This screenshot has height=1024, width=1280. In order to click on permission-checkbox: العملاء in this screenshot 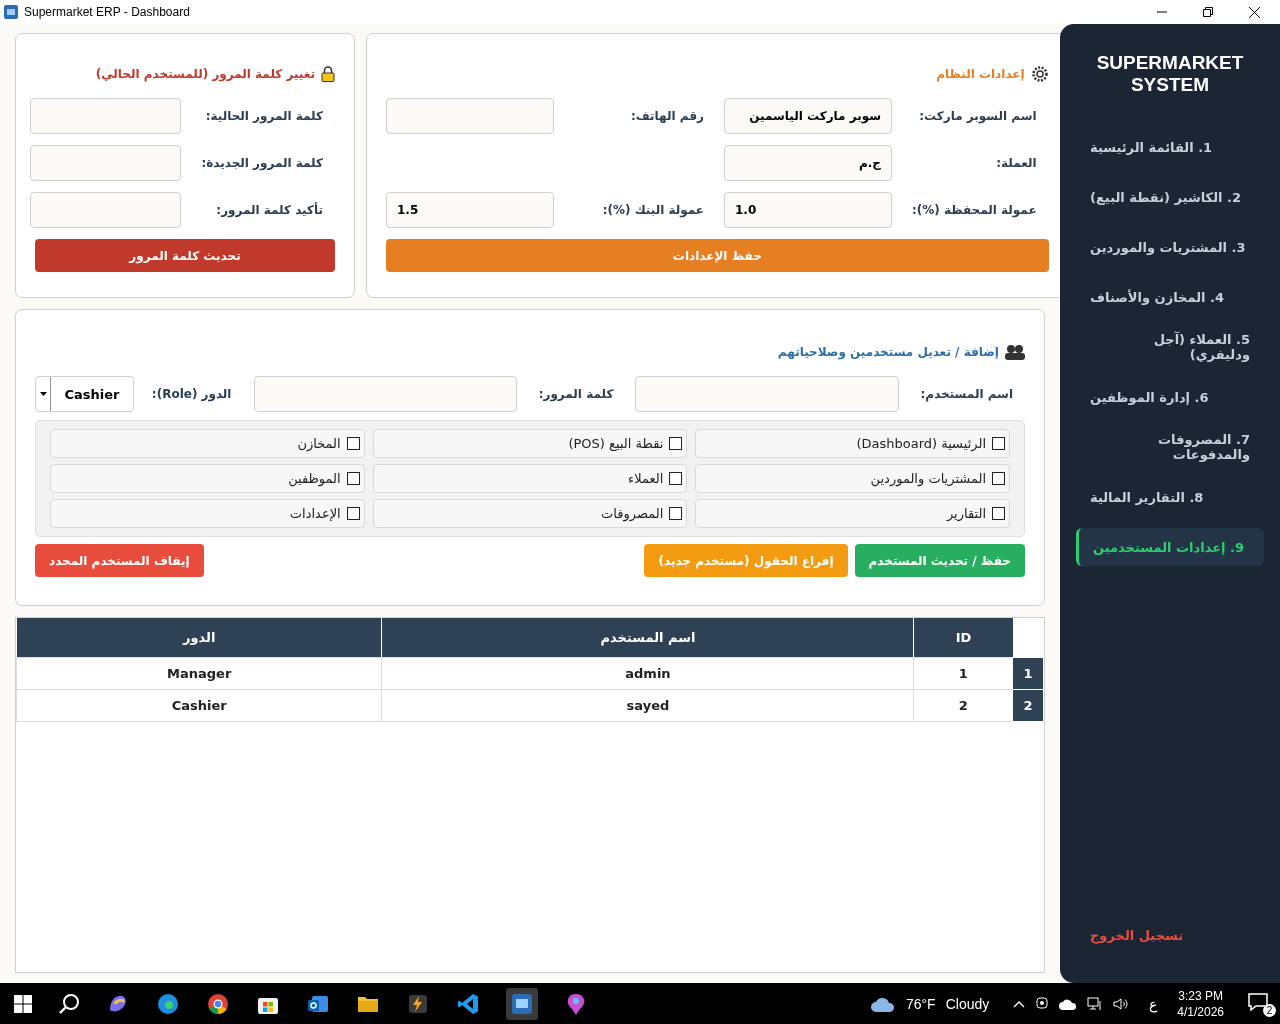, I will do `click(530, 478)`.